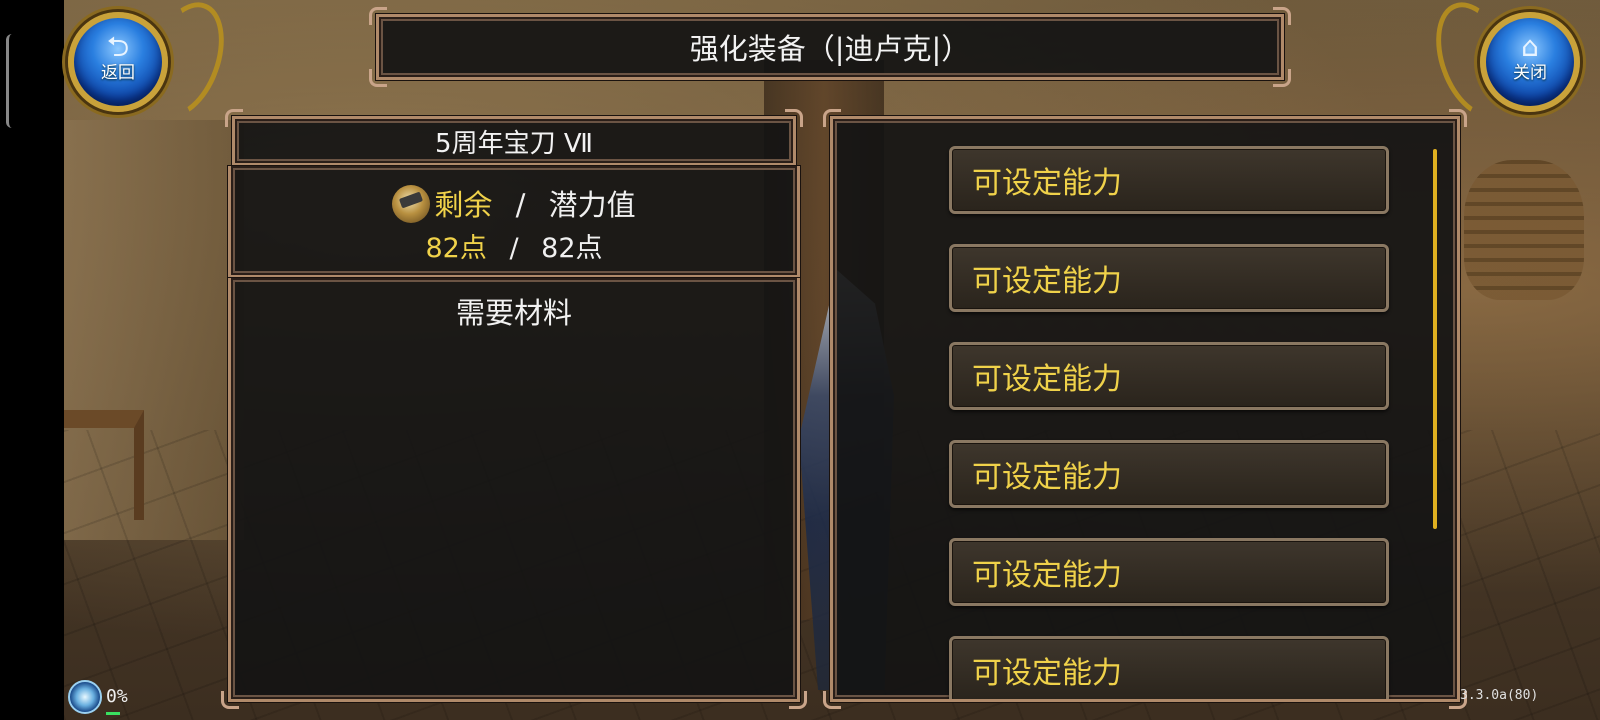  I want to click on title-bar: 强化装备（|迪卢克|）, so click(830, 47).